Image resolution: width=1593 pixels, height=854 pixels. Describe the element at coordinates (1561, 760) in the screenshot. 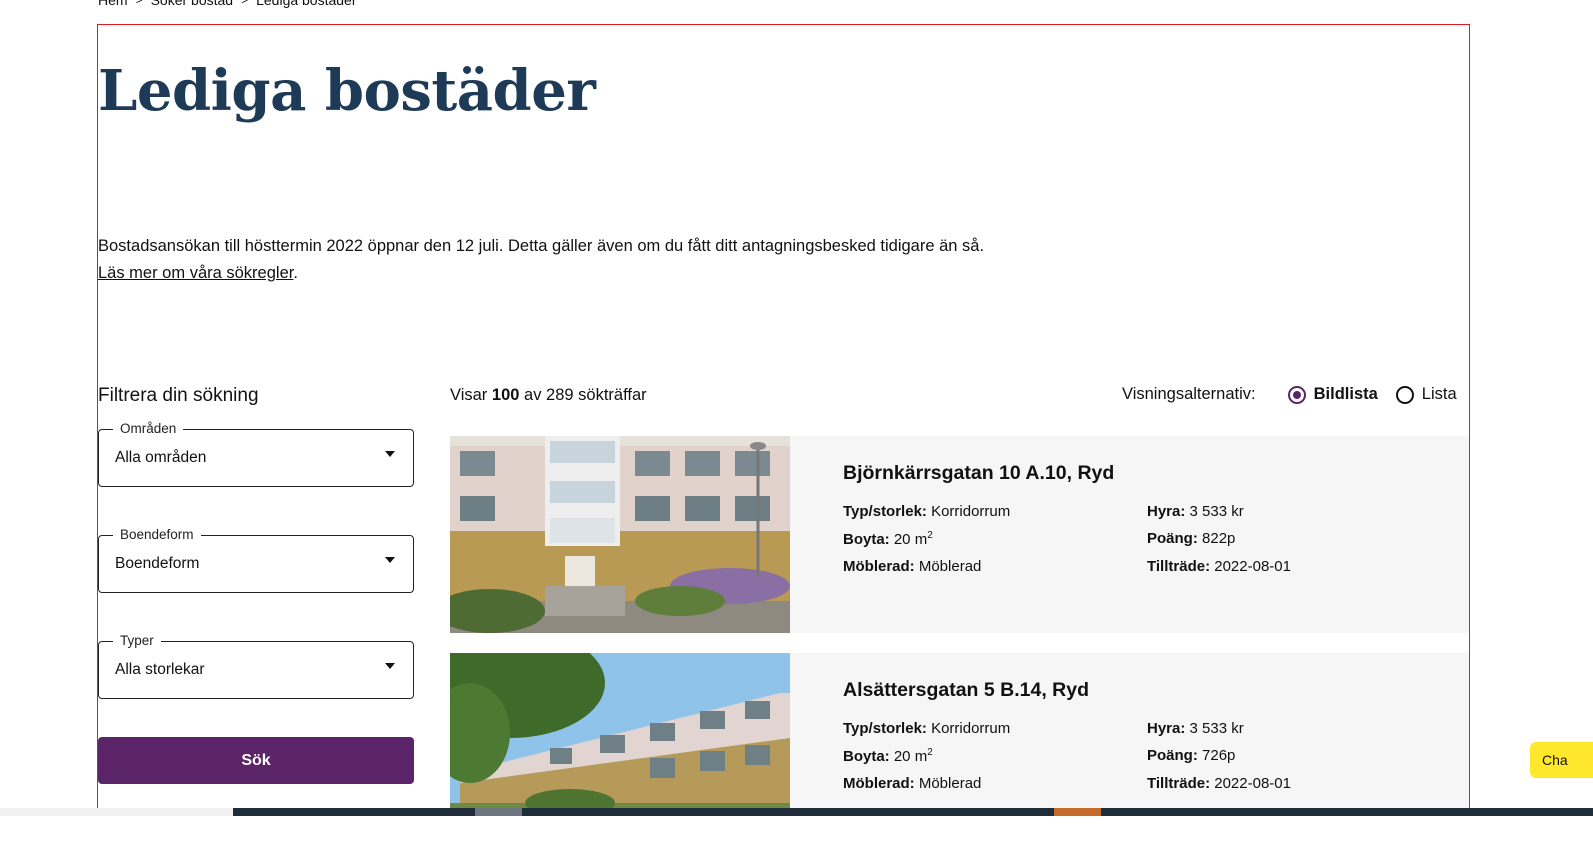

I see `chat-button: Cha` at that location.